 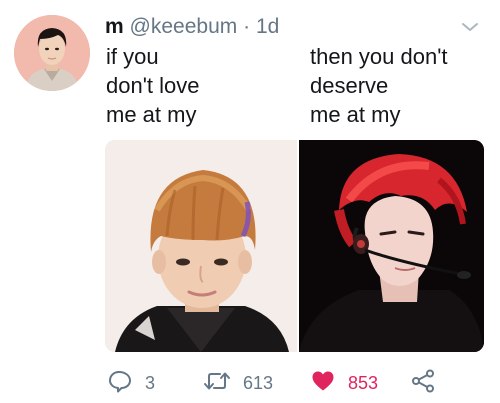 What do you see at coordinates (52, 53) in the screenshot?
I see `avatar` at bounding box center [52, 53].